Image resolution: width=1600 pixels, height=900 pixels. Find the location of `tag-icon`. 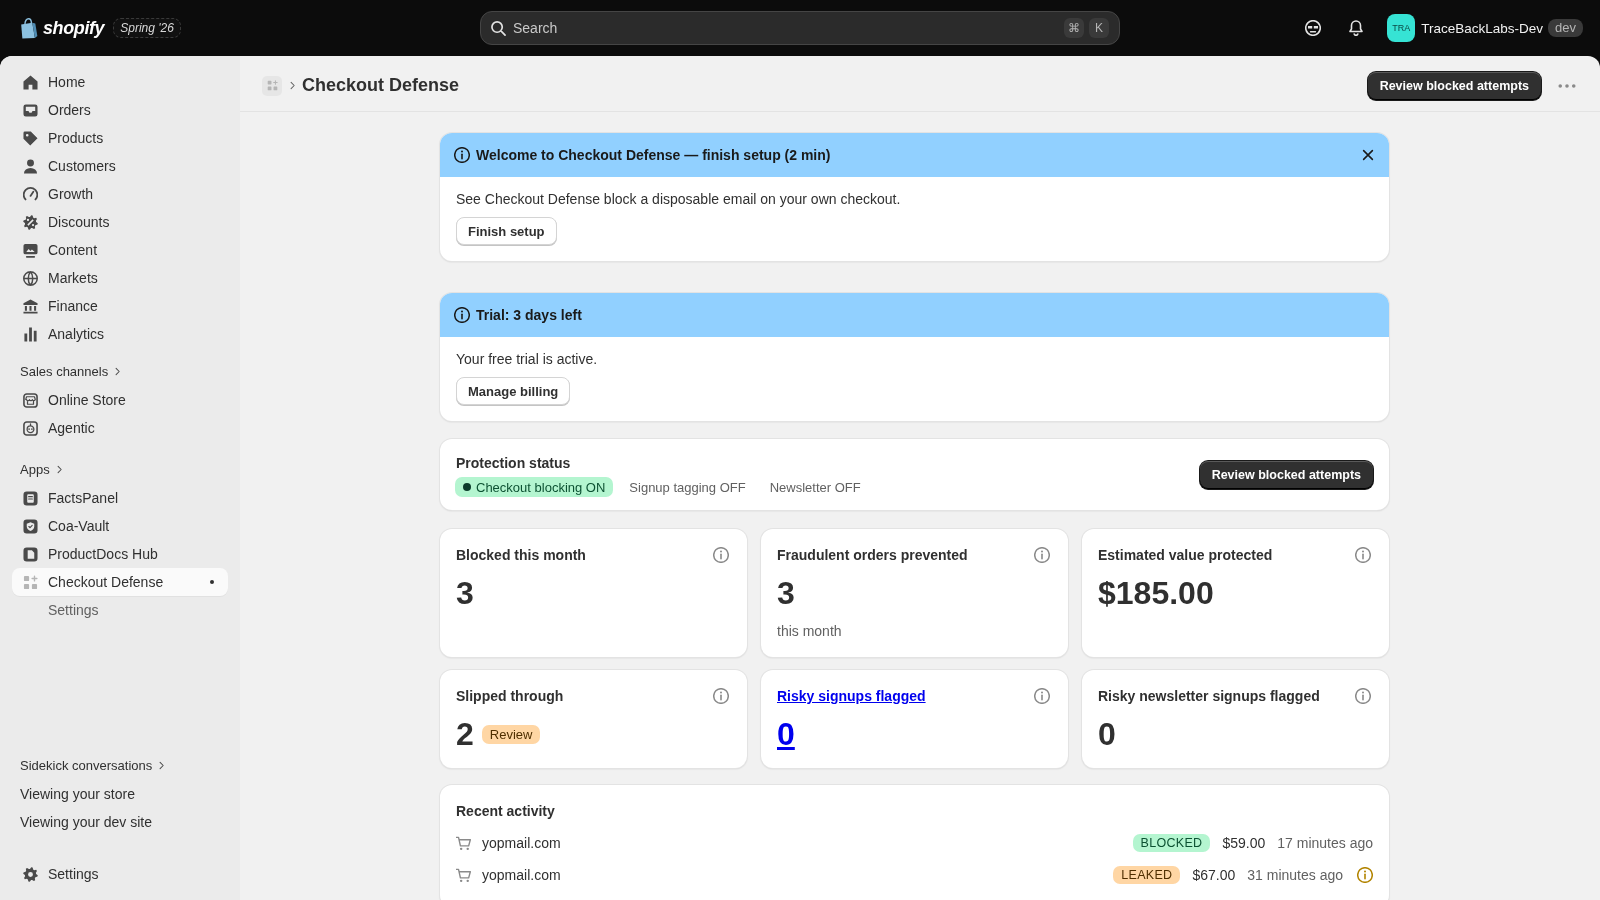

tag-icon is located at coordinates (30, 138).